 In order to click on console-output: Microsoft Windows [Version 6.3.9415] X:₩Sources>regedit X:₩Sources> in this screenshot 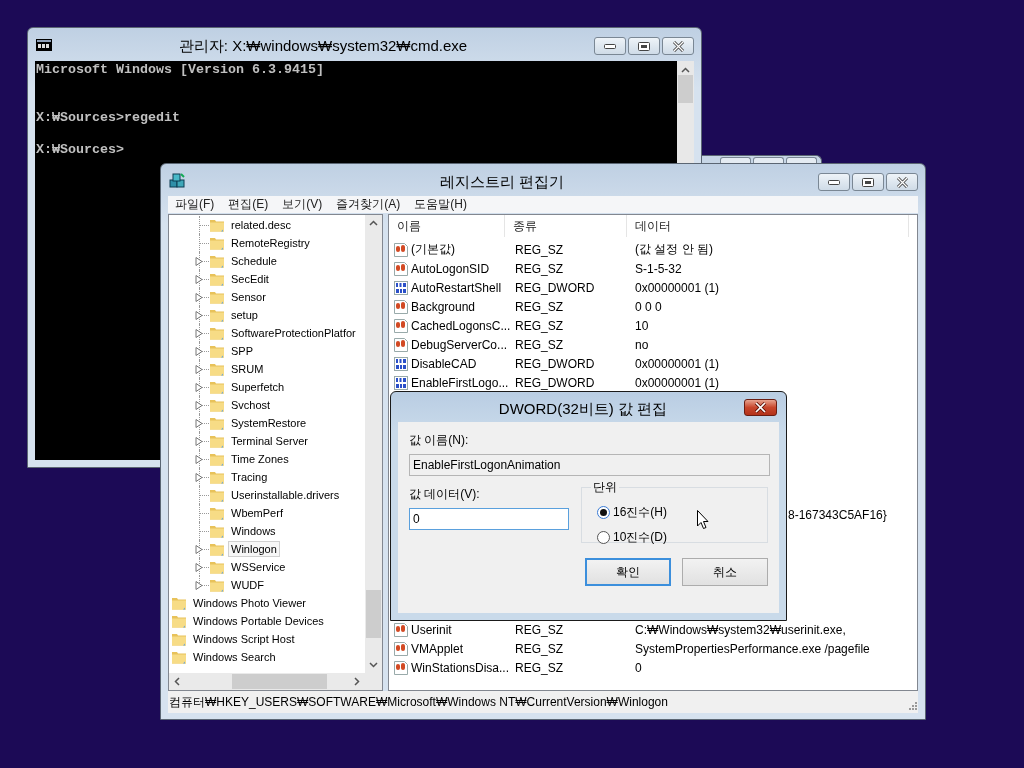, I will do `click(180, 110)`.